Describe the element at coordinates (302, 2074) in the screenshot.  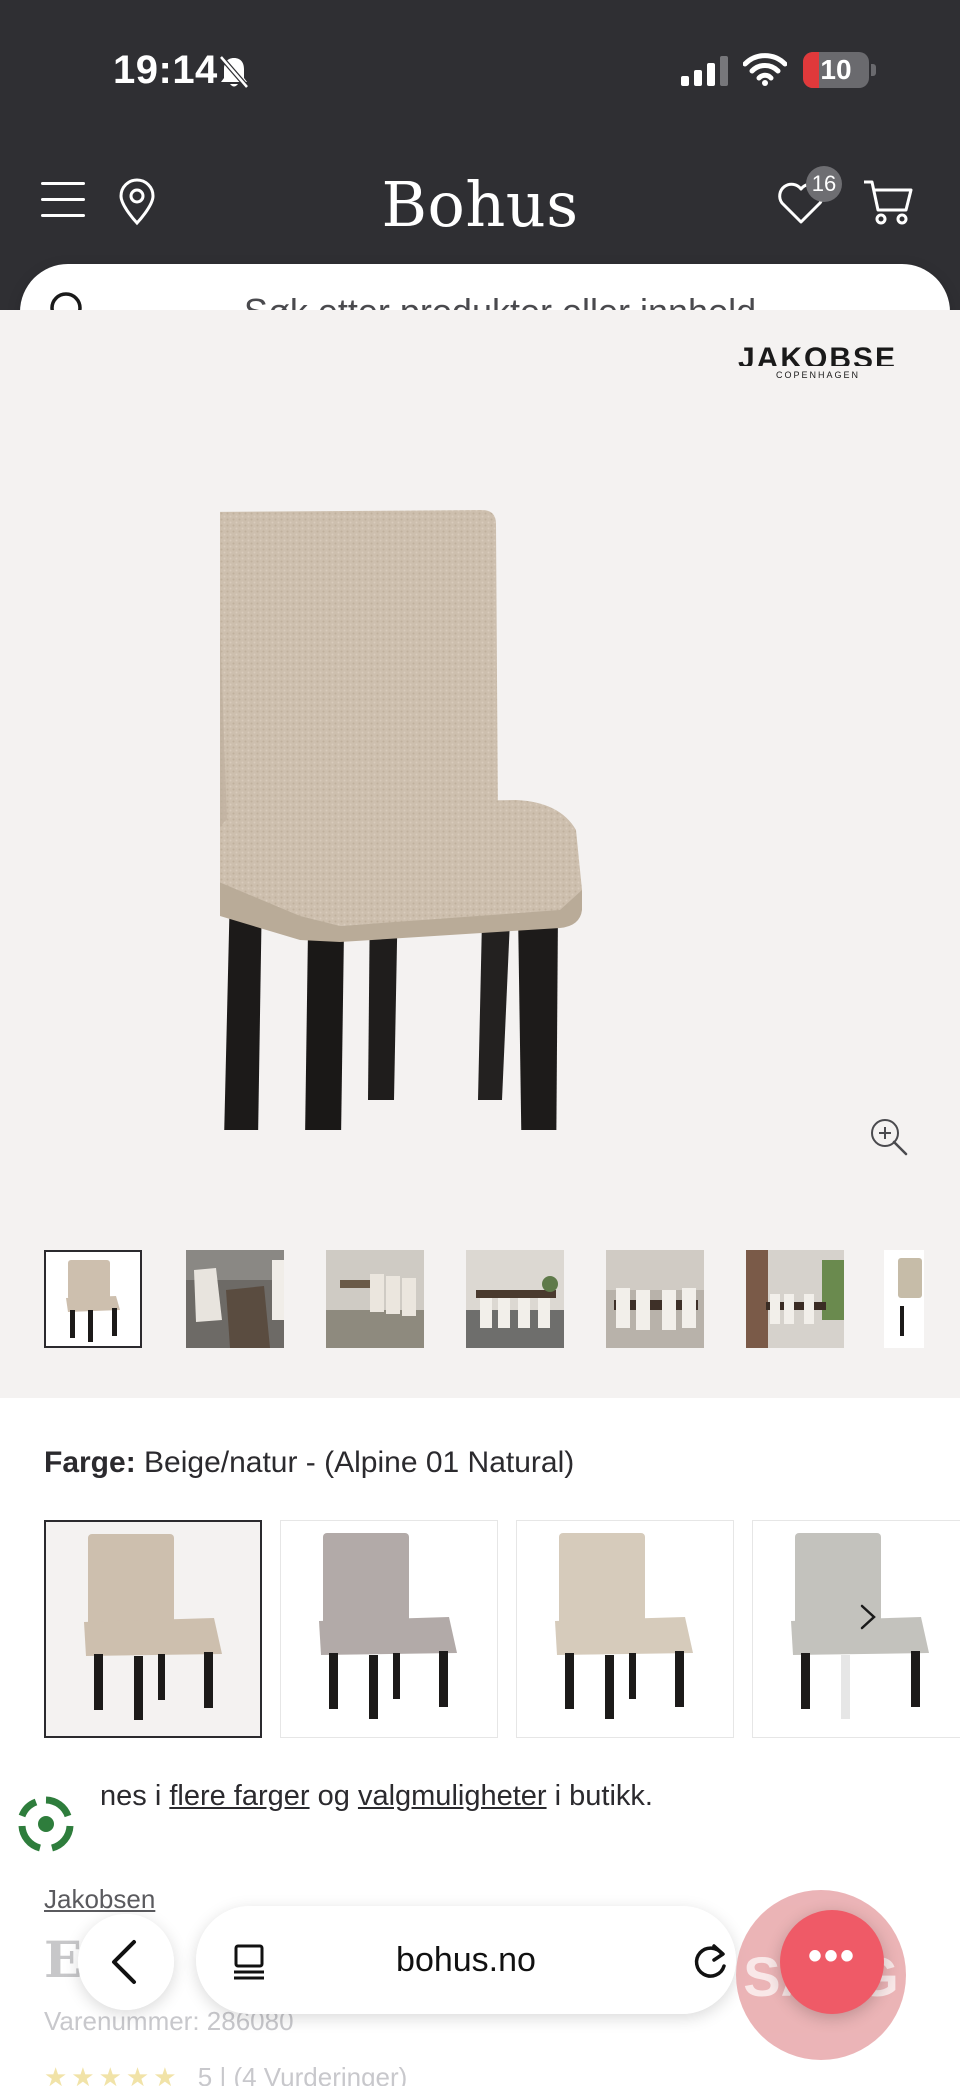
I see `rating-text: 5 | (4 Vurderinger)` at that location.